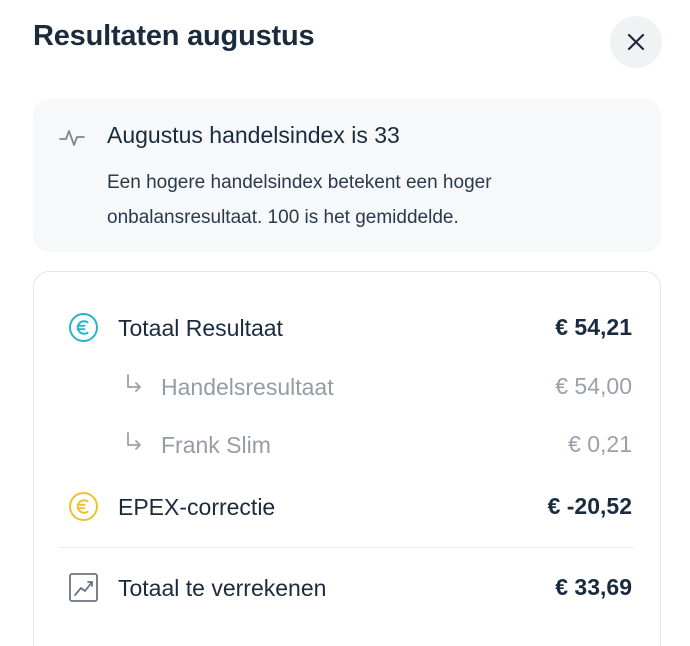 The height and width of the screenshot is (646, 690). I want to click on epex-correction-label: EPEX-correctie, so click(197, 507).